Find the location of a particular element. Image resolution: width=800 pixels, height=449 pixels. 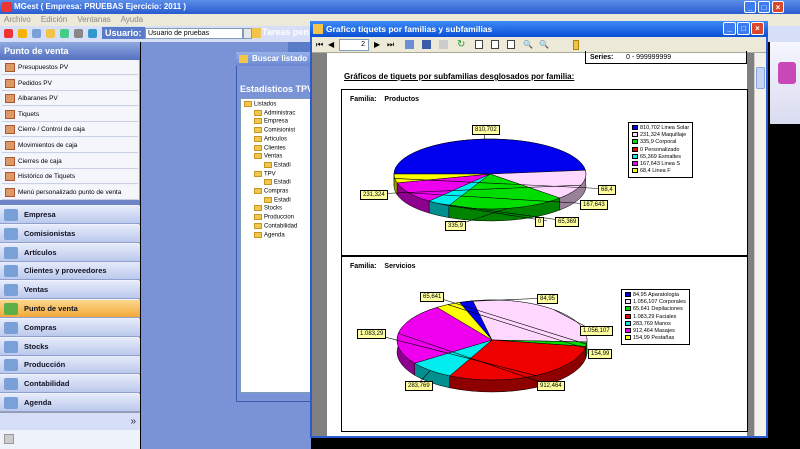

legend-label: 0 Personalizado is located at coordinates (660, 149).